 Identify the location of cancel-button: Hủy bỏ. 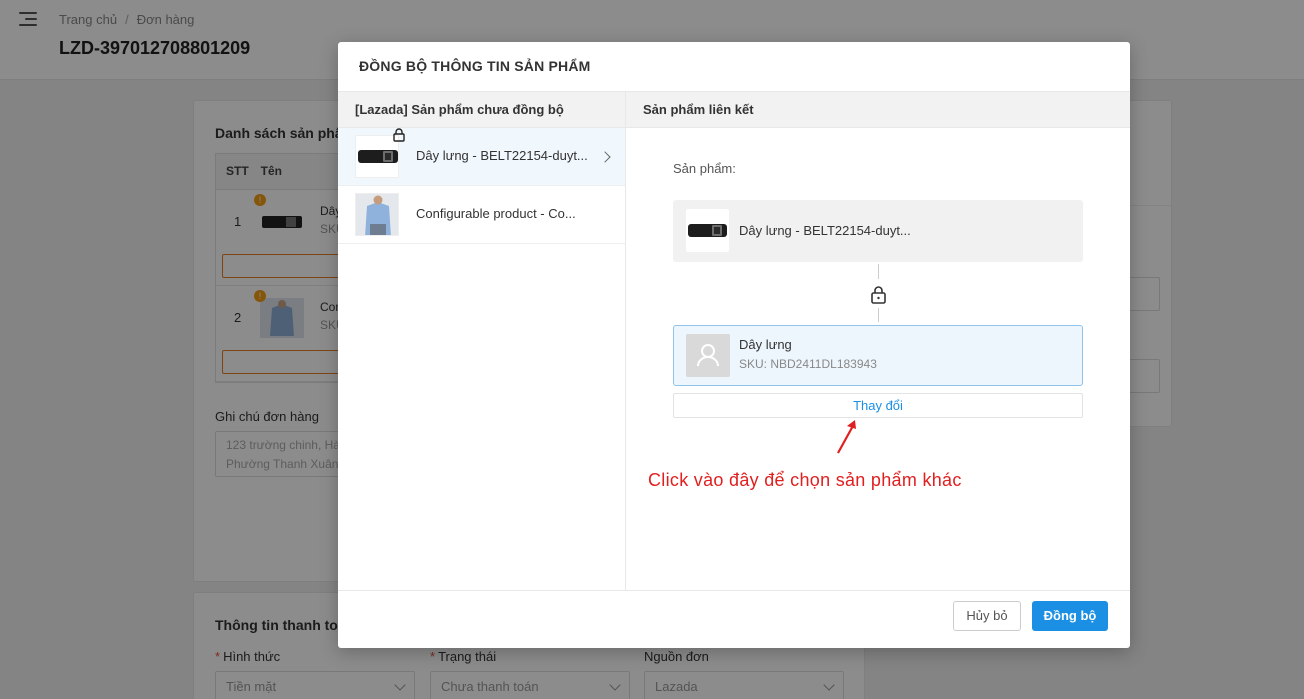
(987, 616).